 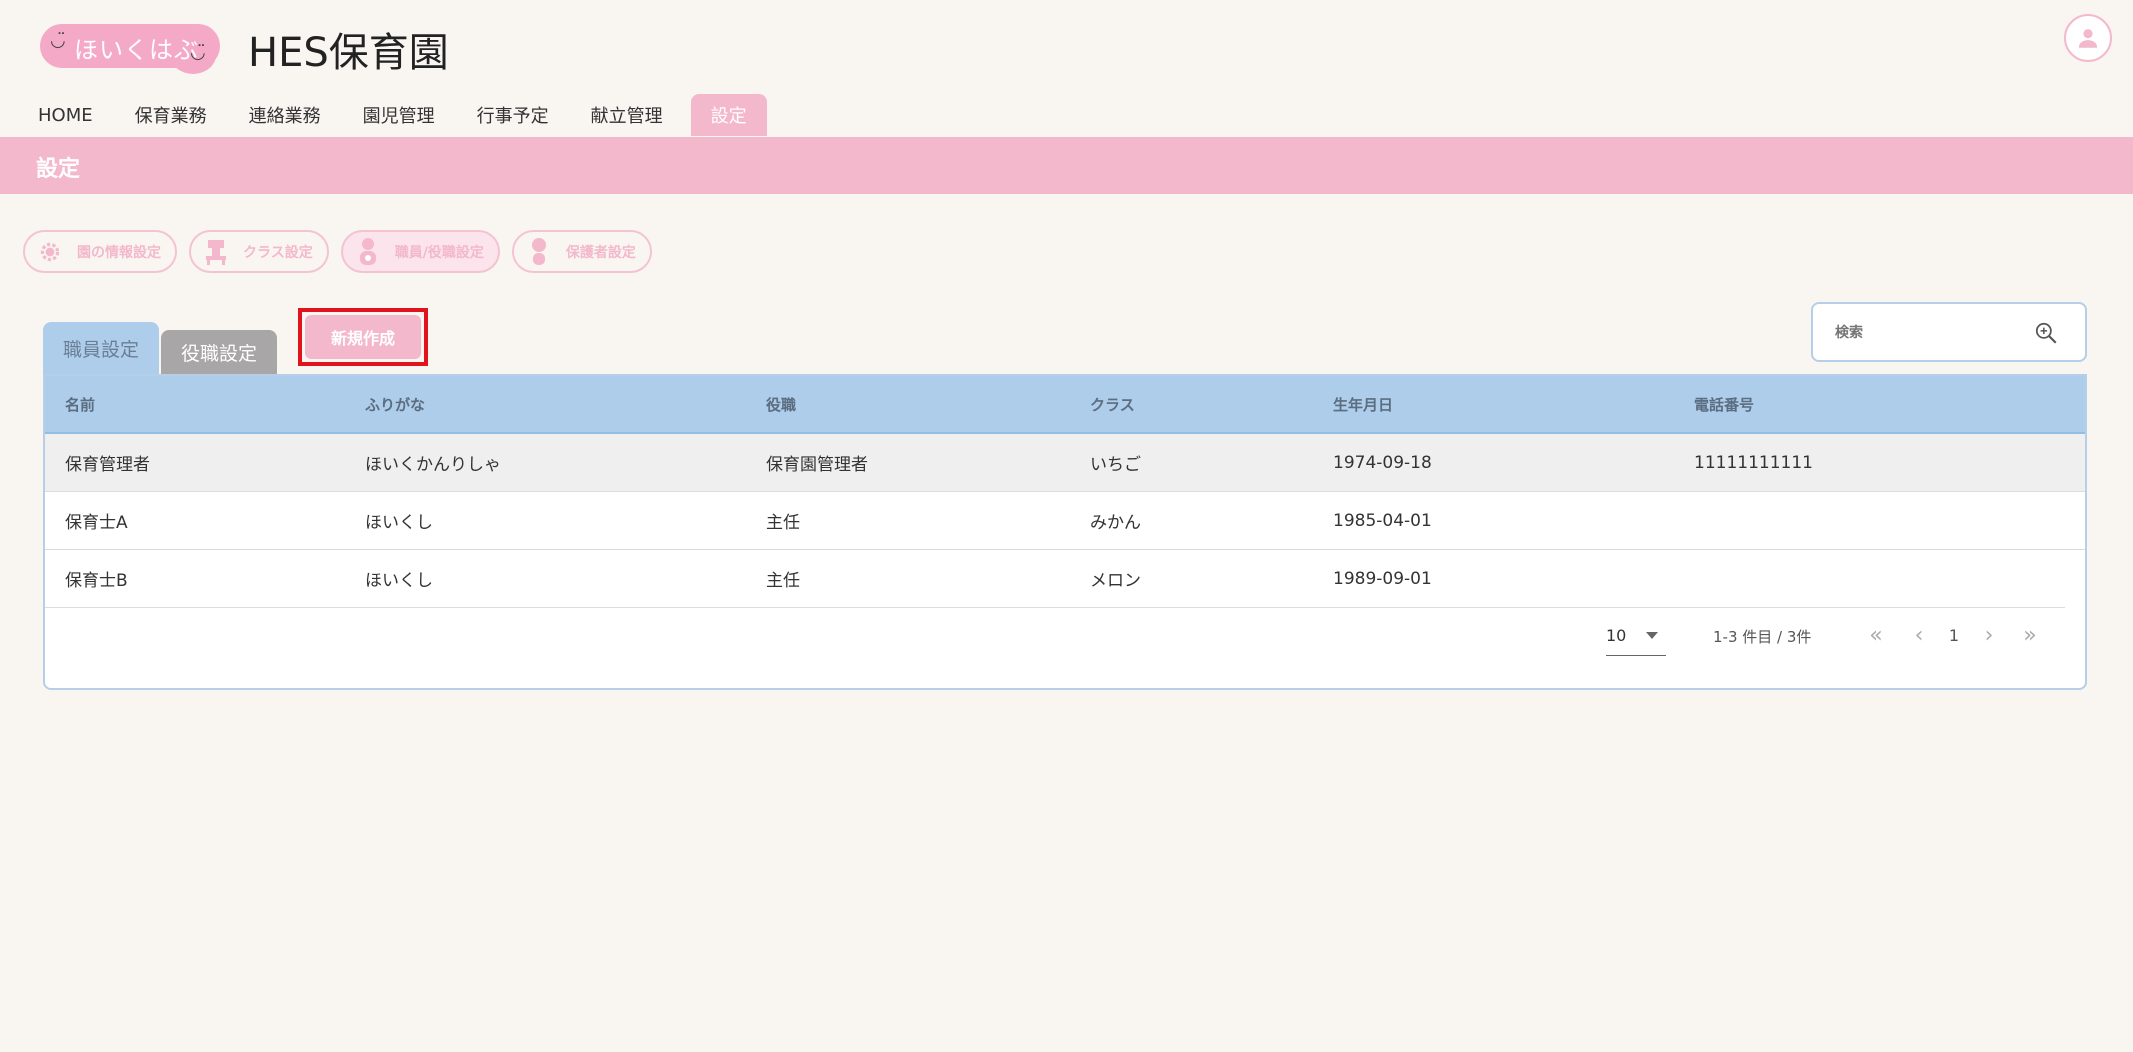 I want to click on cell-name: 保育管理者, so click(x=107, y=465).